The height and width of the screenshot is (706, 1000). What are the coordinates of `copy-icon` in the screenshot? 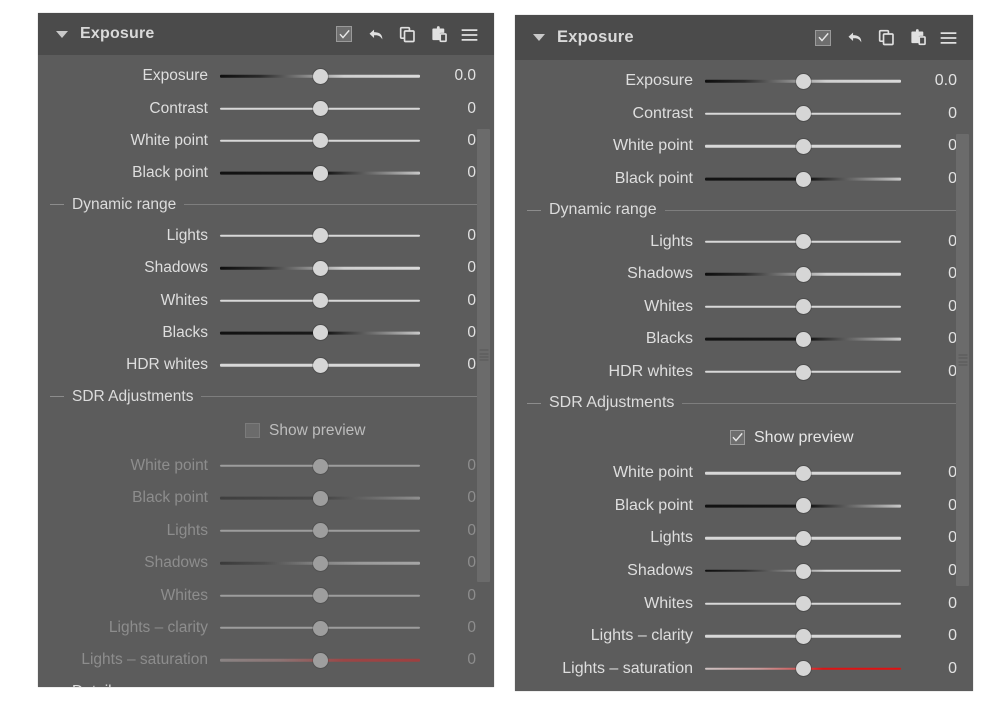 It's located at (407, 34).